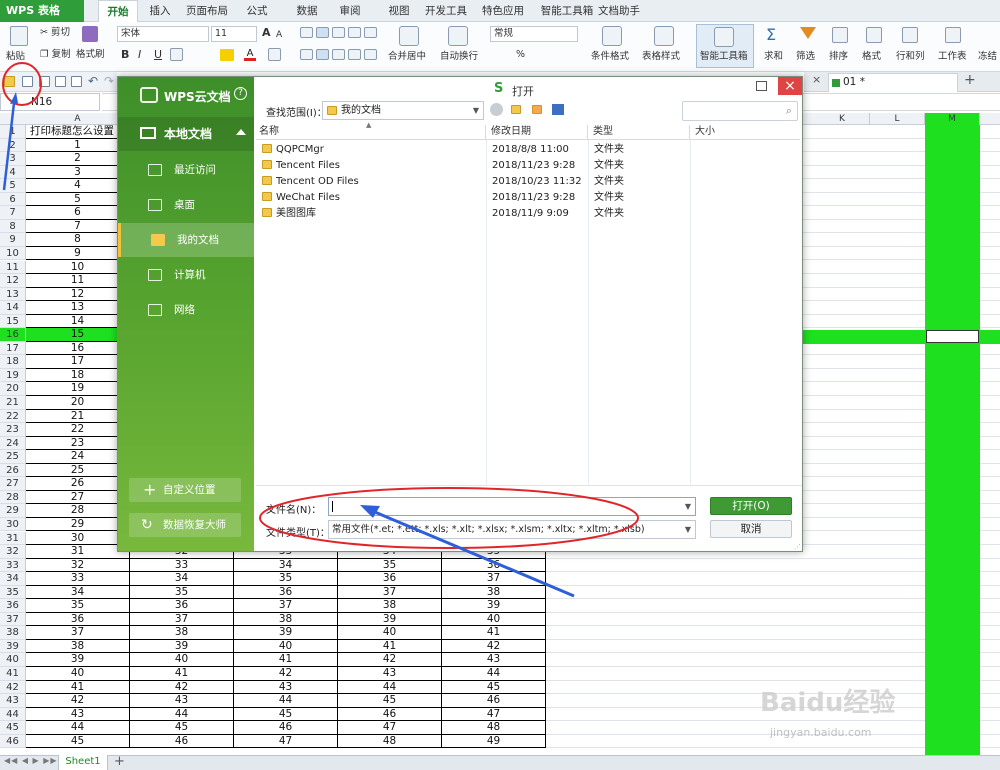 The height and width of the screenshot is (770, 1000). What do you see at coordinates (472, 553) in the screenshot?
I see `blue-arrow-filename` at bounding box center [472, 553].